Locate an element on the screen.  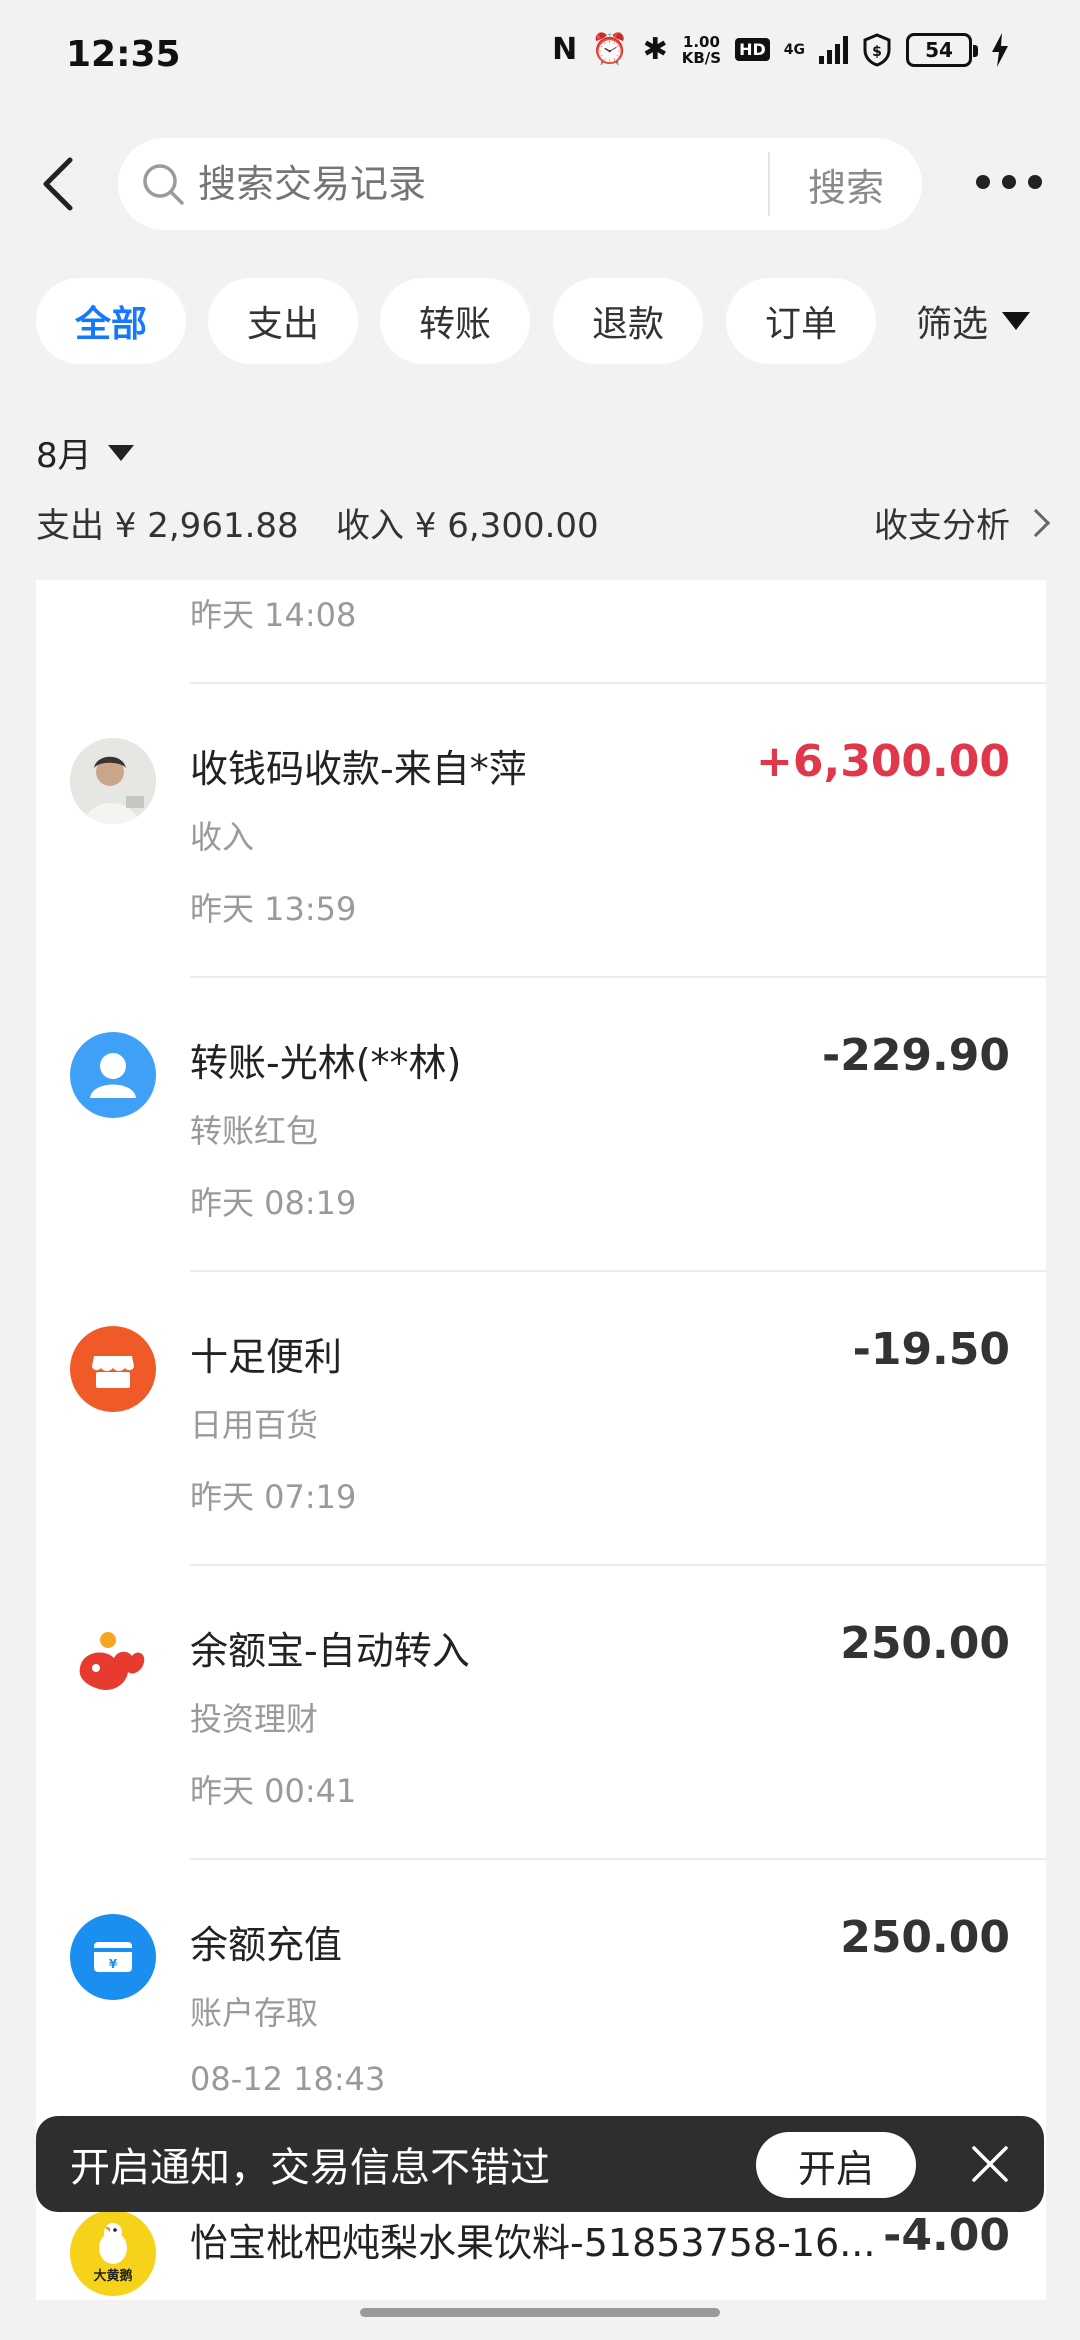
logo-text: 大黄鹅 is located at coordinates (113, 2276).